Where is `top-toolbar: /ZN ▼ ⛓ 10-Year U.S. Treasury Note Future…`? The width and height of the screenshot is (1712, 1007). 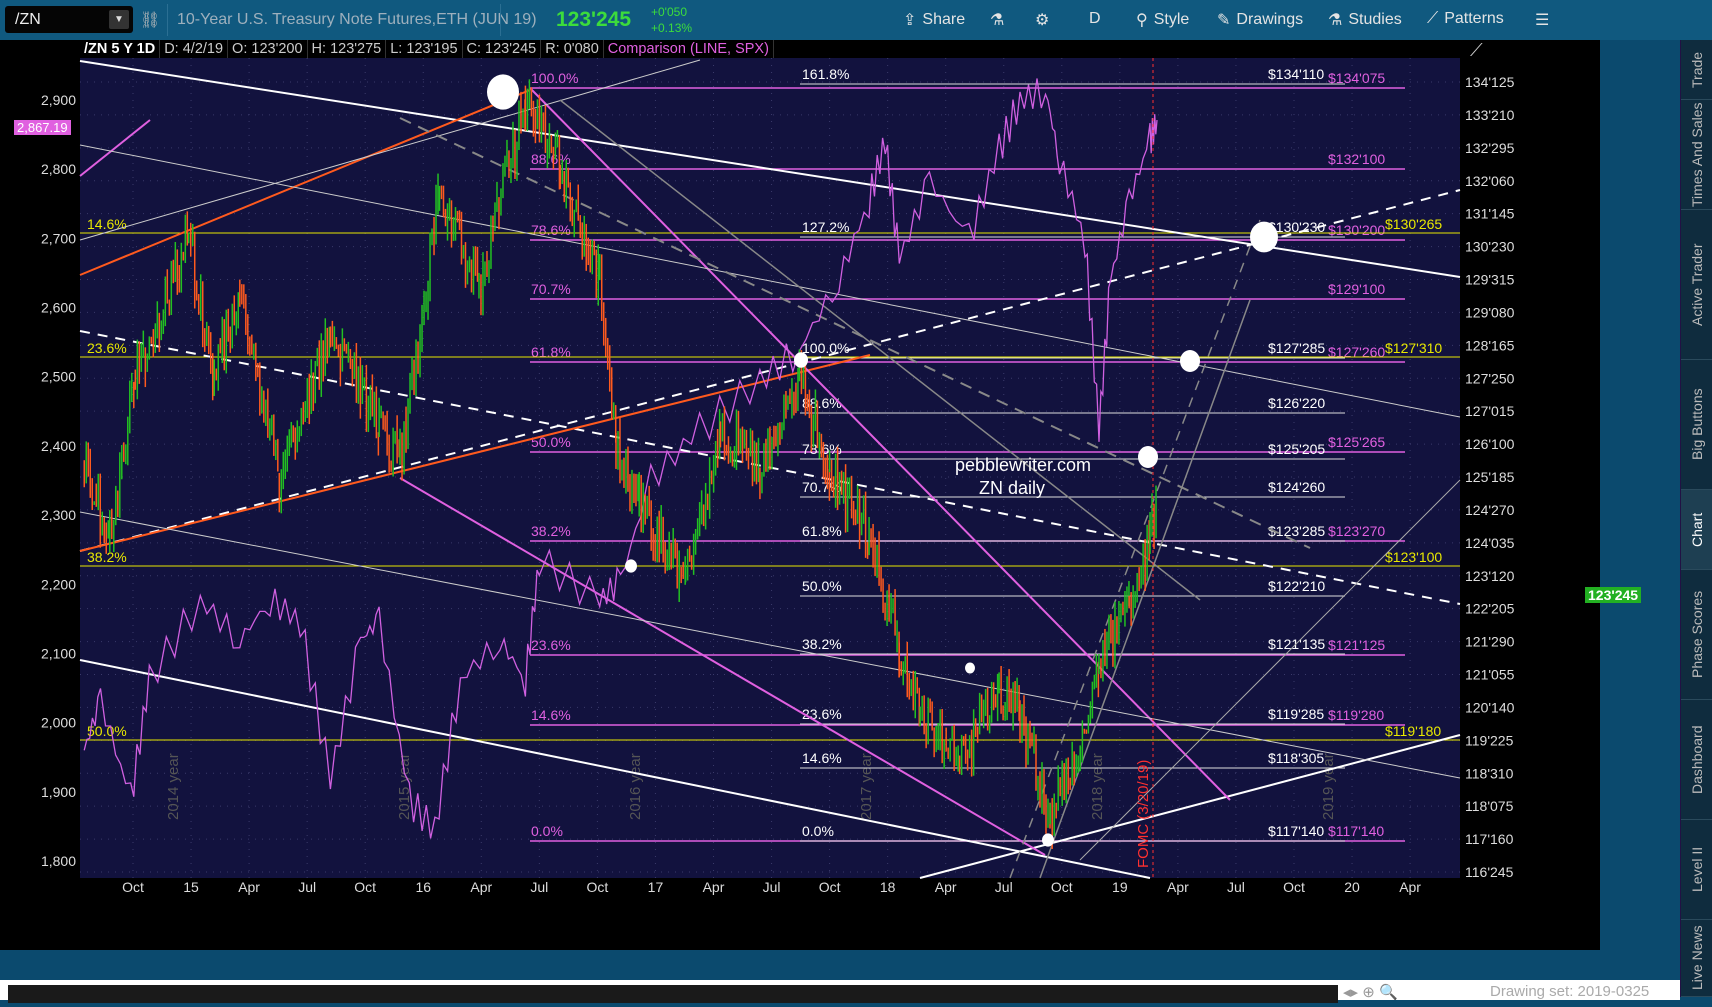
top-toolbar: /ZN ▼ ⛓ 10-Year U.S. Treasury Note Future… is located at coordinates (856, 20).